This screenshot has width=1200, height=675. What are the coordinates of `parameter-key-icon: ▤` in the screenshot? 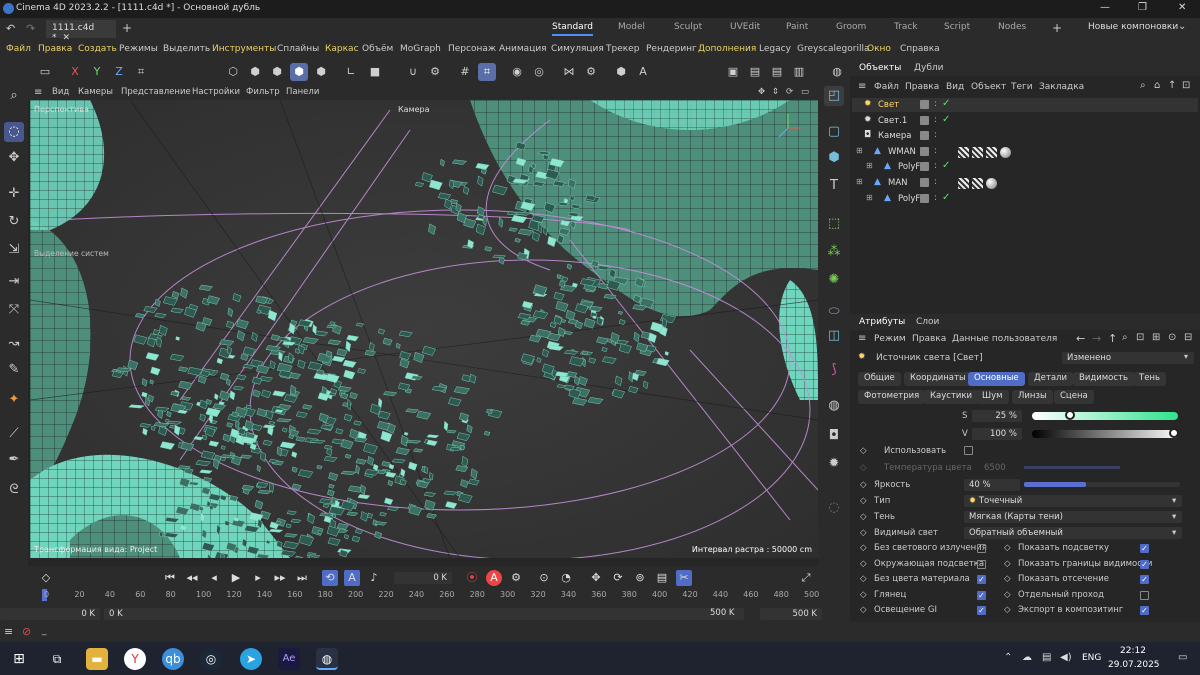 It's located at (662, 578).